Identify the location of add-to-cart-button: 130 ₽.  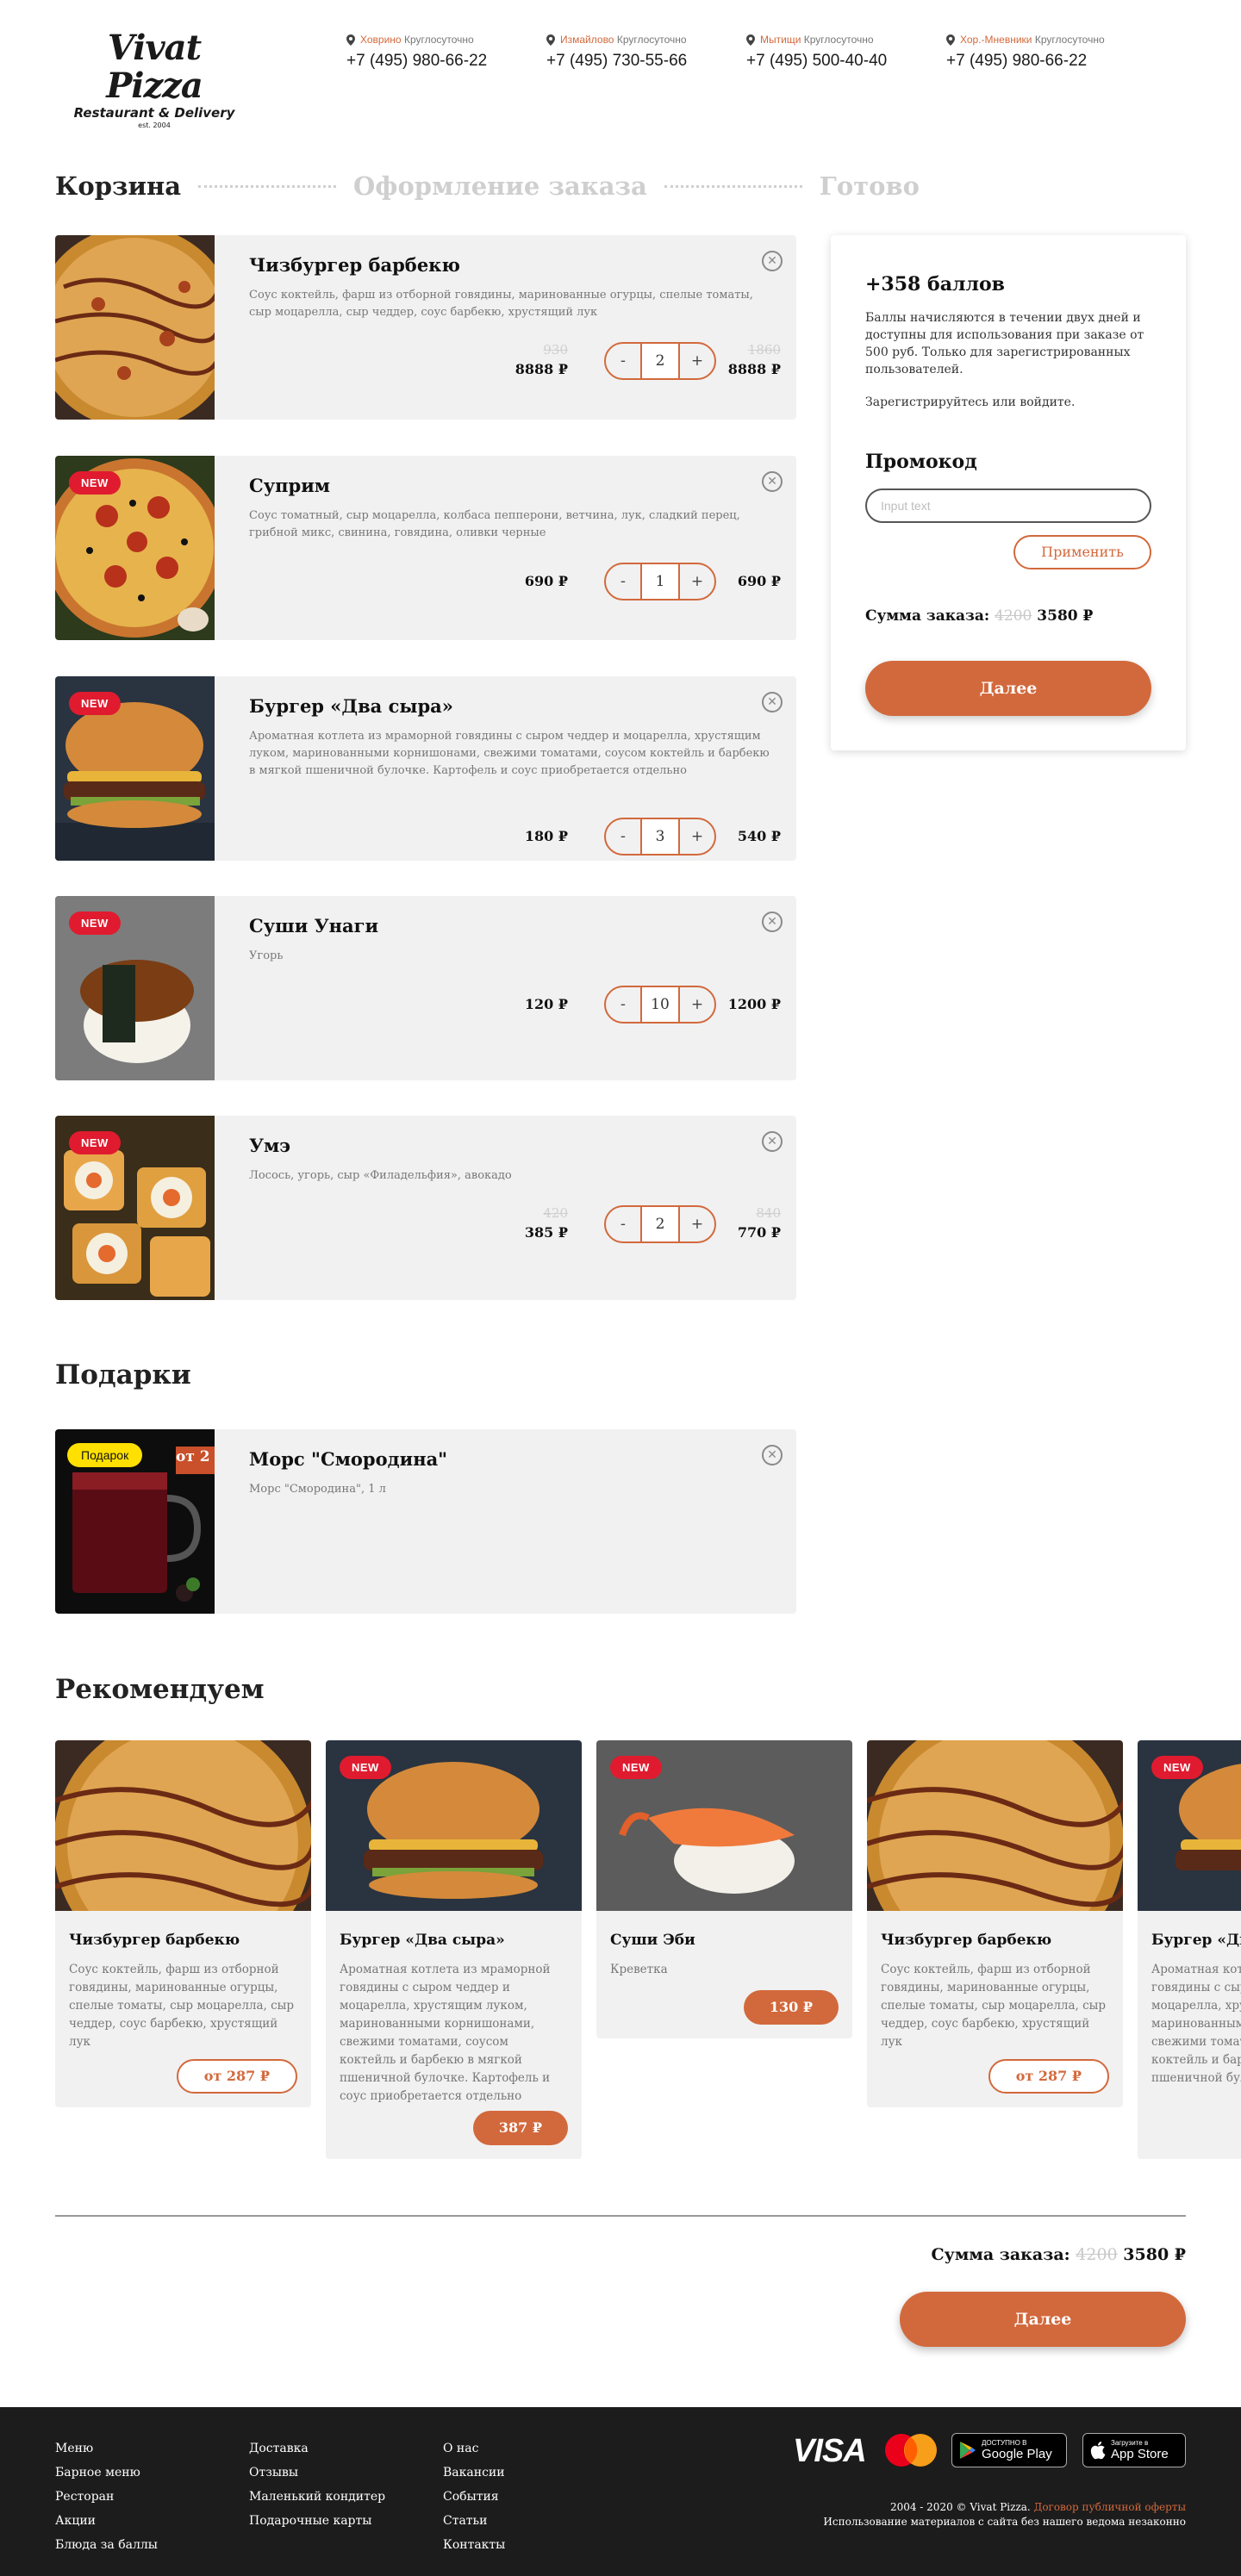
(791, 2008).